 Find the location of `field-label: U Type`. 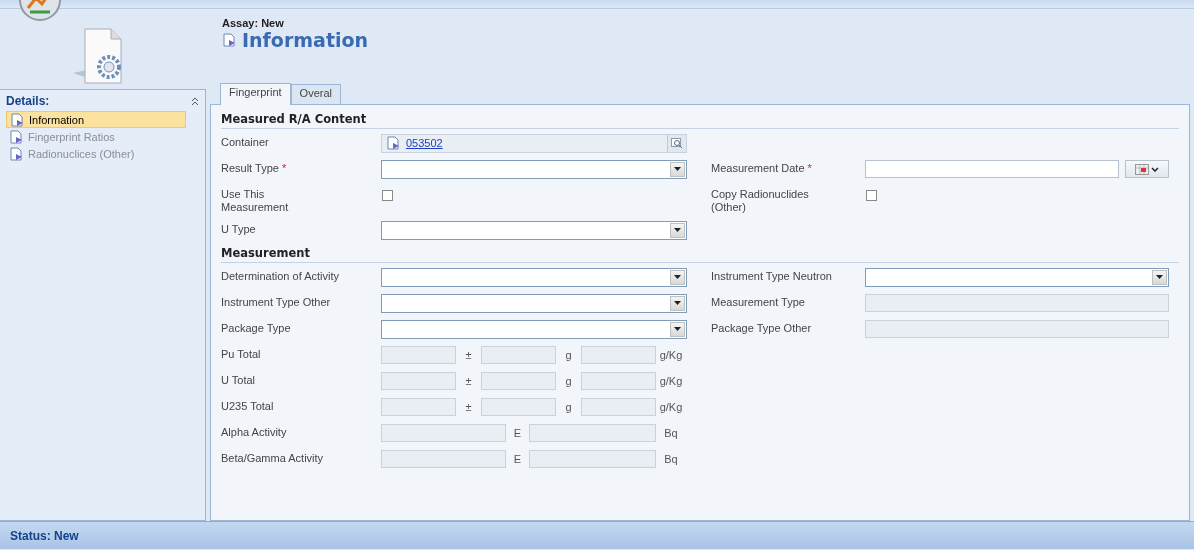

field-label: U Type is located at coordinates (238, 229).